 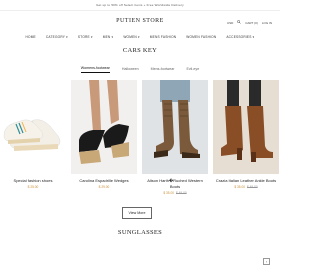 What do you see at coordinates (31, 37) in the screenshot?
I see `nav-item-home: HOME` at bounding box center [31, 37].